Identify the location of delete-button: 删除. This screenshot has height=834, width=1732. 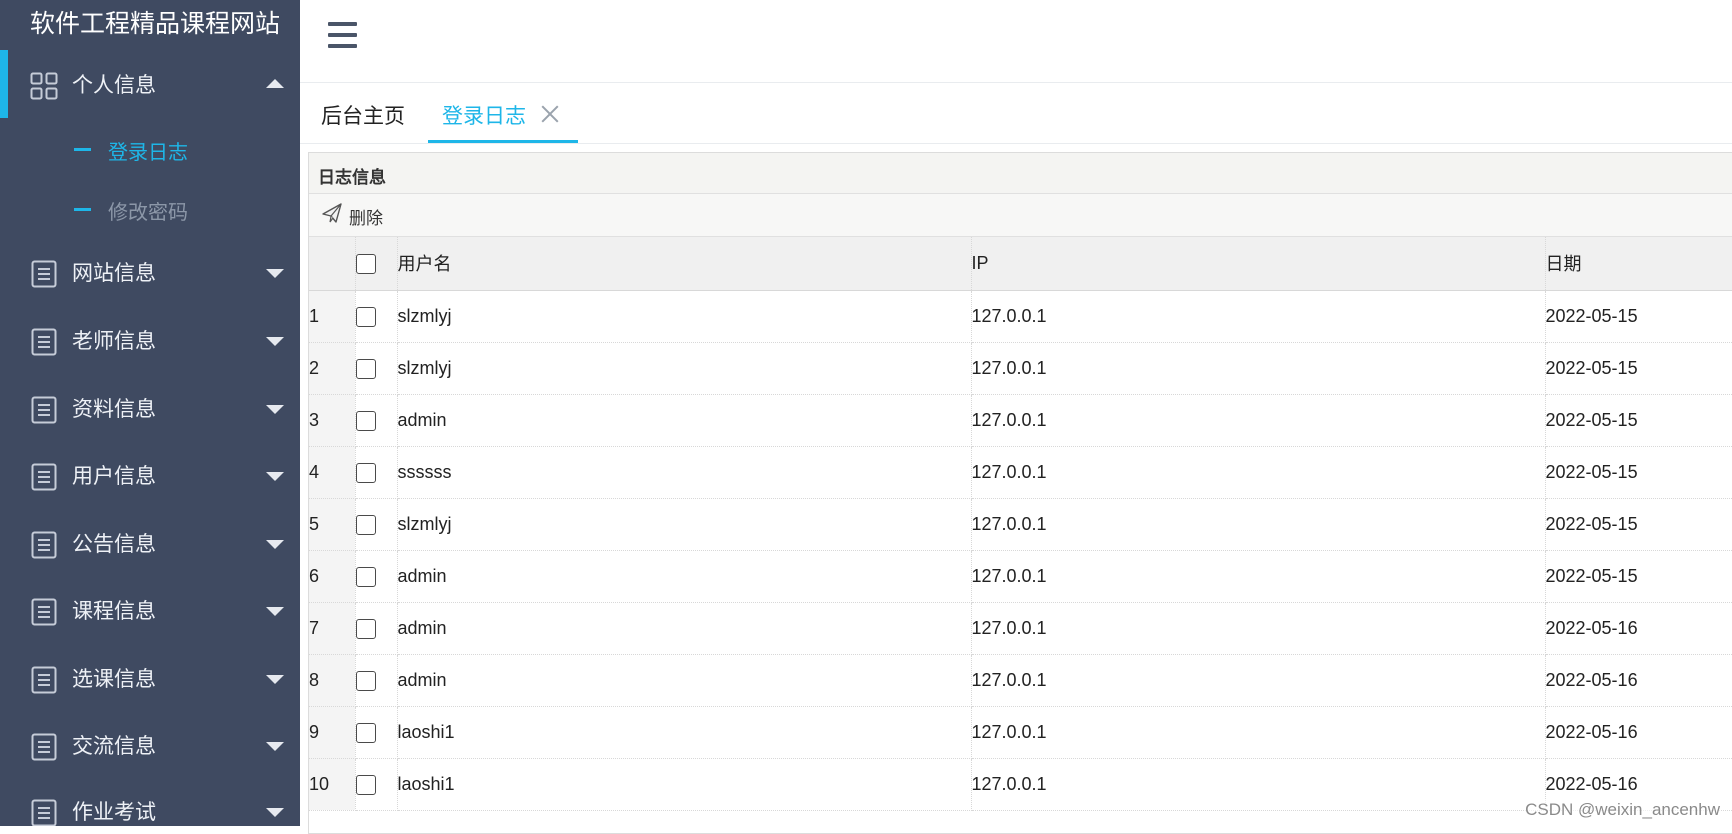
(352, 216).